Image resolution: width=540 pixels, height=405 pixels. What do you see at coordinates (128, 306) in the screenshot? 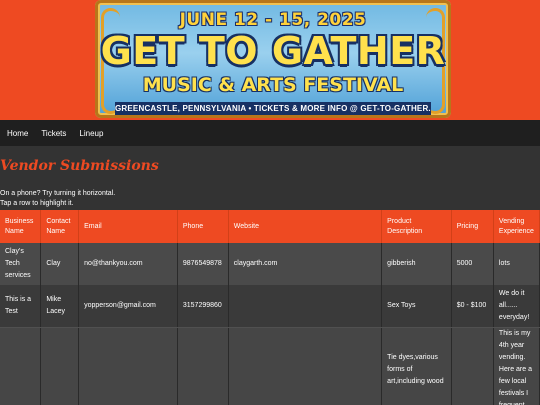
I see `cell-email: yopperson@gmail.com` at bounding box center [128, 306].